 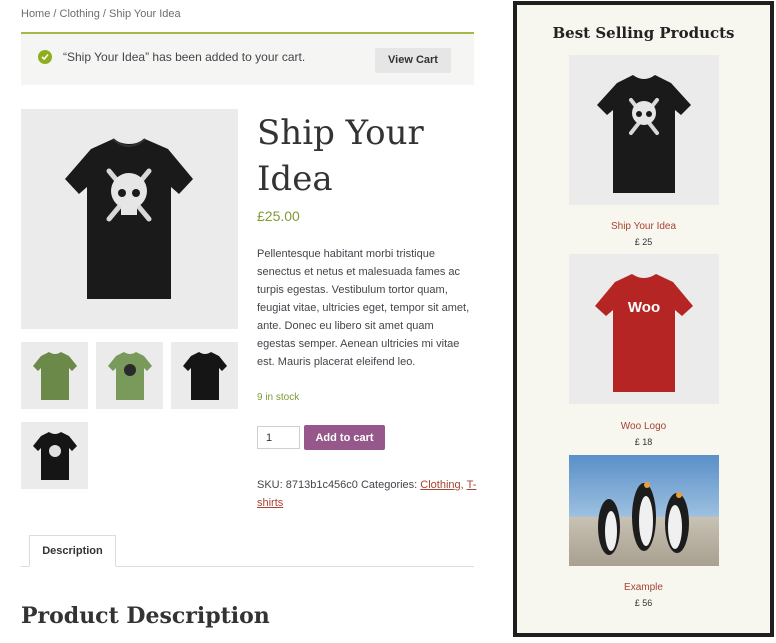 I want to click on categories-label: Categories:, so click(x=389, y=485).